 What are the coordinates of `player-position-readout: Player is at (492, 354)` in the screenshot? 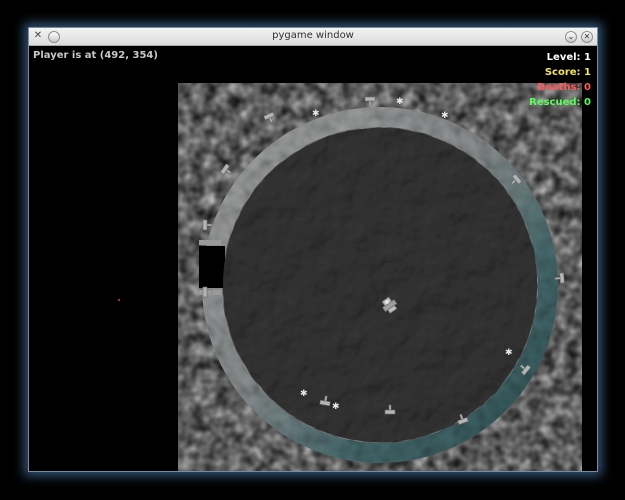 It's located at (95, 55).